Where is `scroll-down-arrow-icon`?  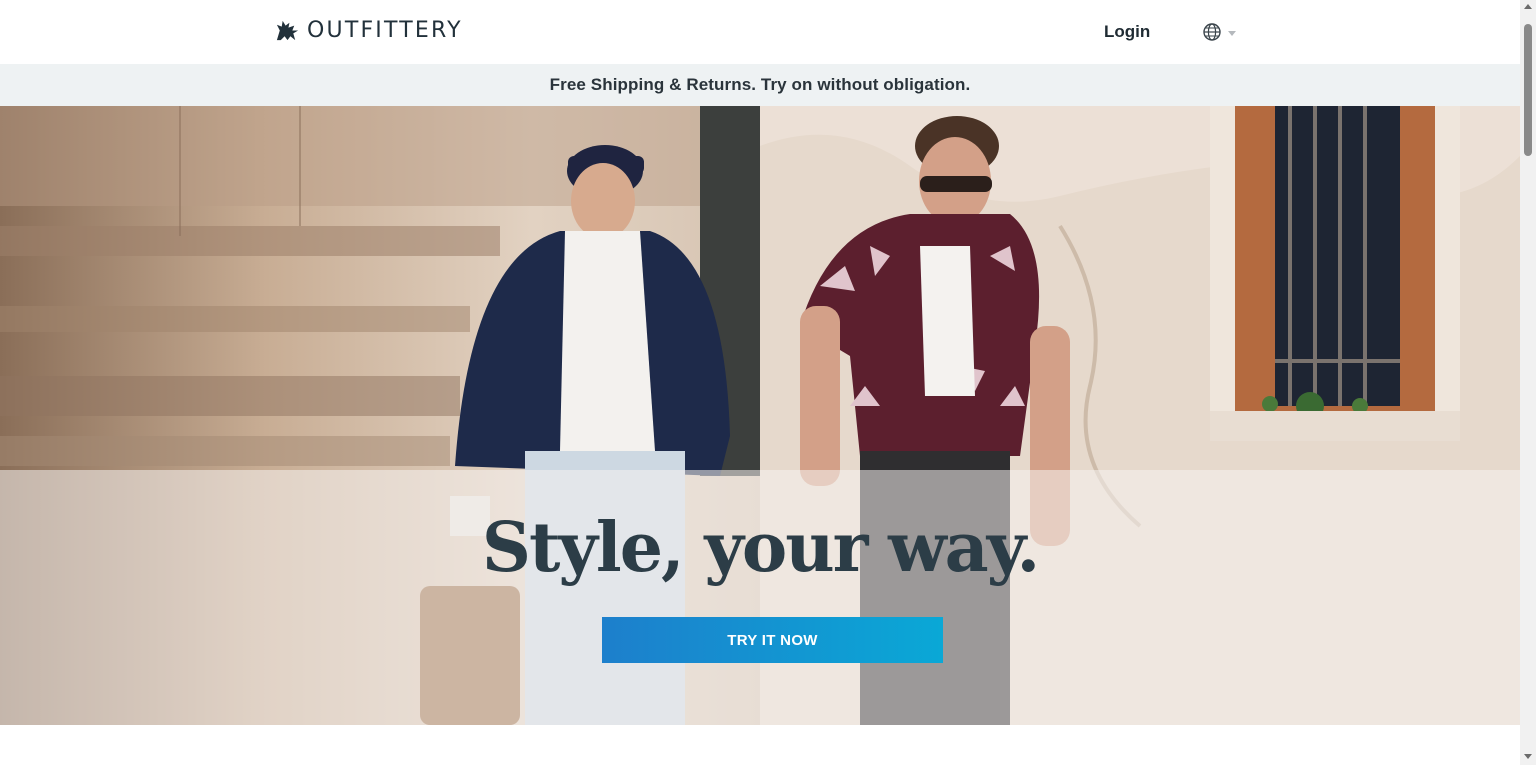
scroll-down-arrow-icon is located at coordinates (1528, 756).